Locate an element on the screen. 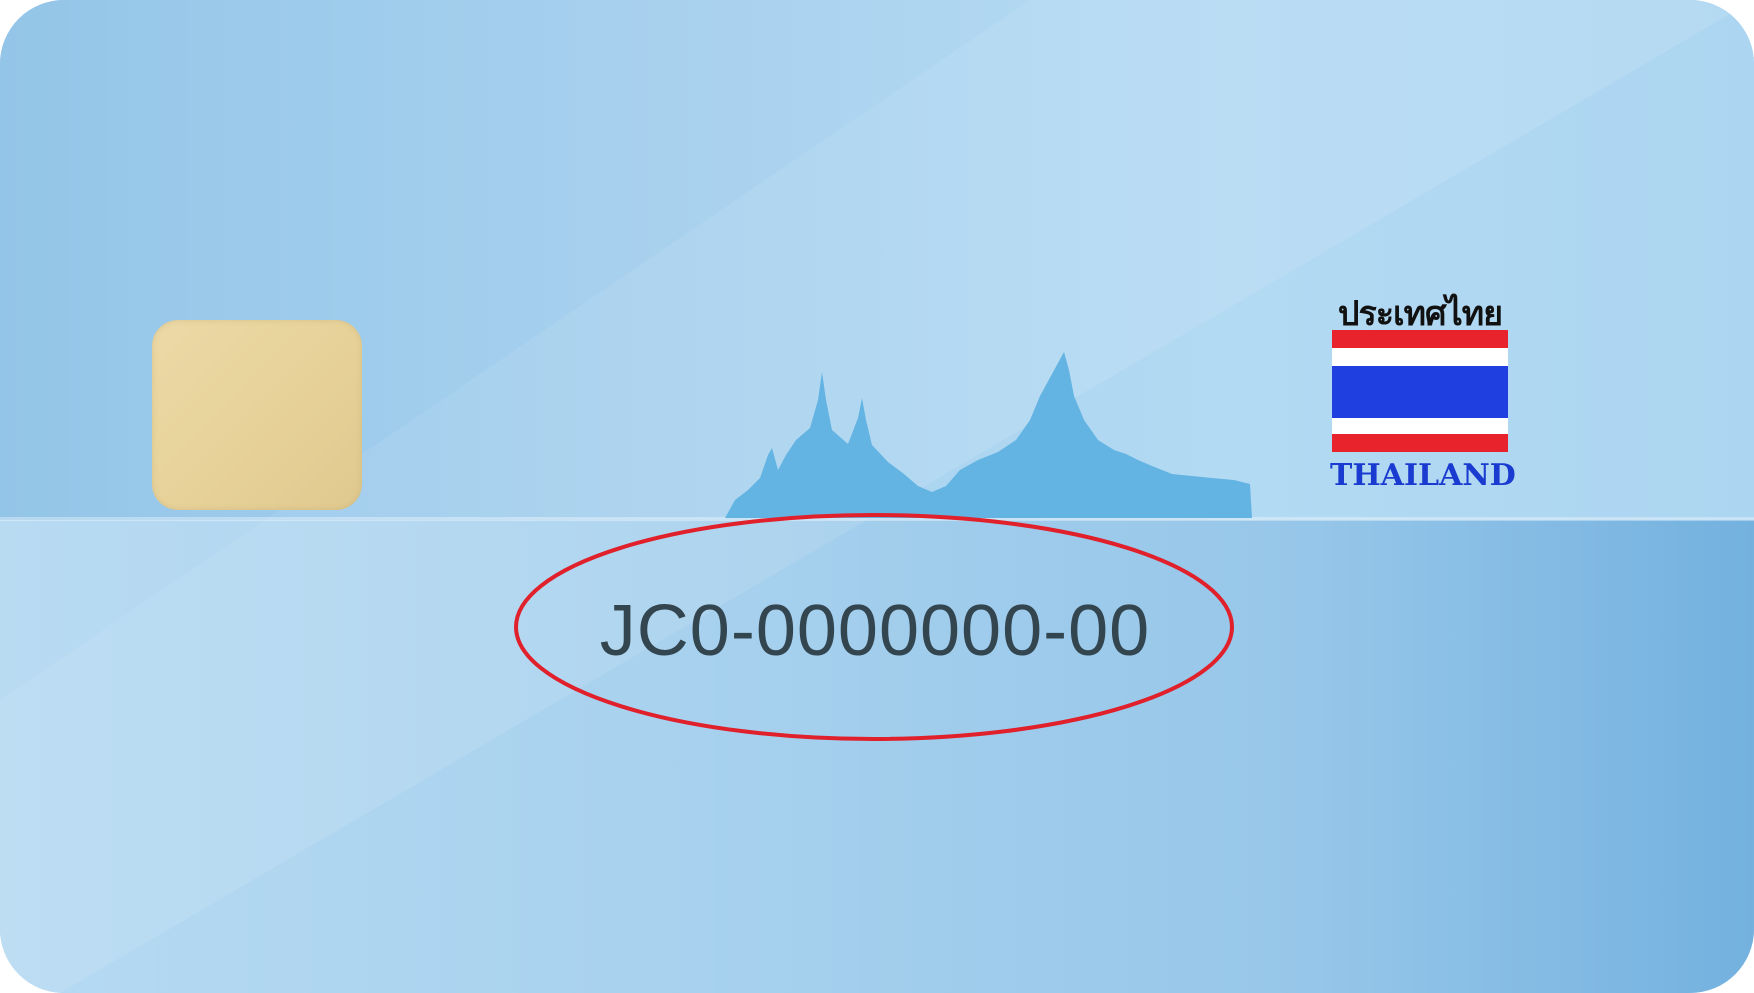  flag-blue-stripe is located at coordinates (1420, 392).